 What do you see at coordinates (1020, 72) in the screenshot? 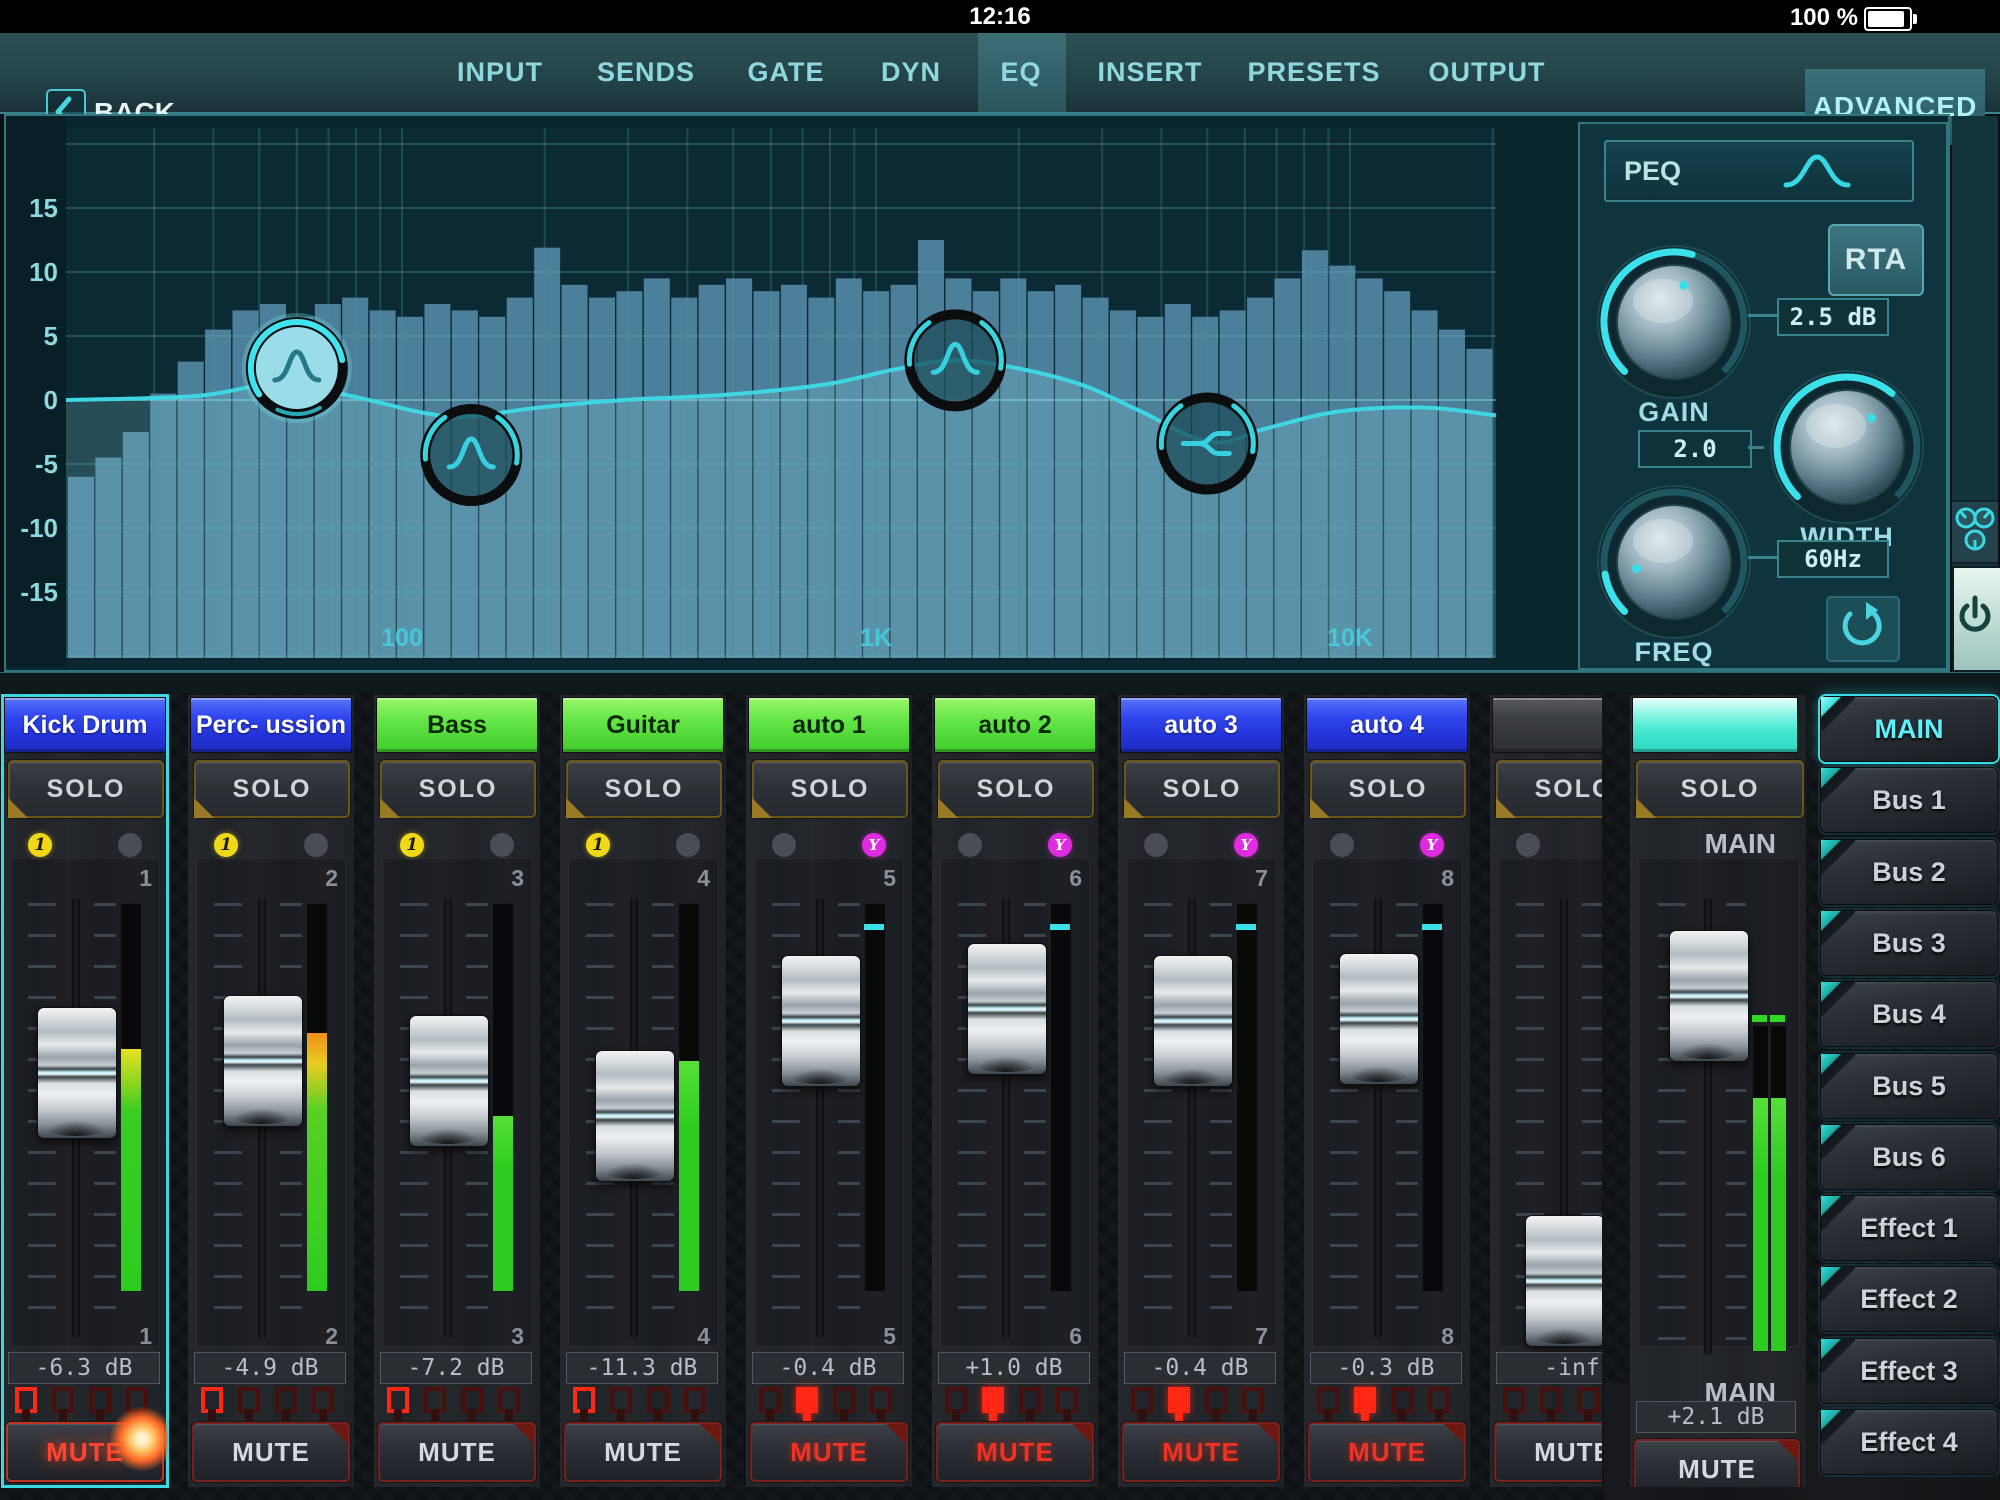
I see `tab-eq: EQ` at bounding box center [1020, 72].